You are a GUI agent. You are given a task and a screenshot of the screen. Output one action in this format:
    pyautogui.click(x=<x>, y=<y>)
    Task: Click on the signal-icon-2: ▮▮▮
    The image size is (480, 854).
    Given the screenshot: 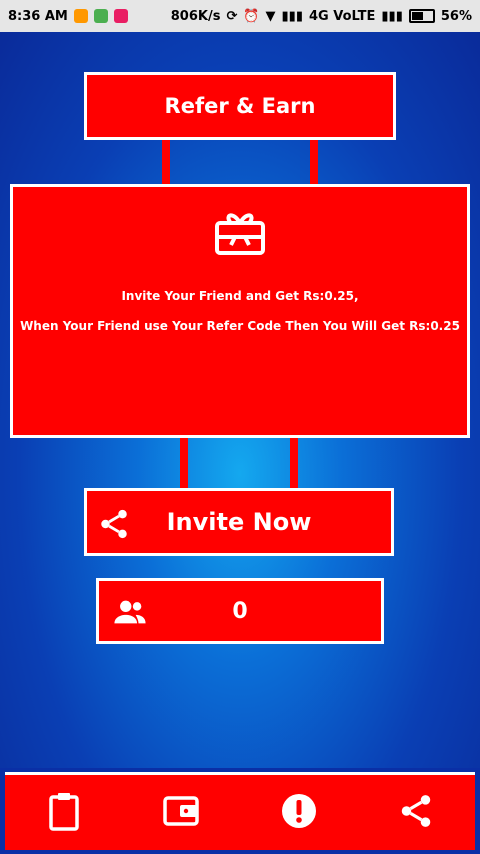 What is the action you would take?
    pyautogui.click(x=392, y=16)
    